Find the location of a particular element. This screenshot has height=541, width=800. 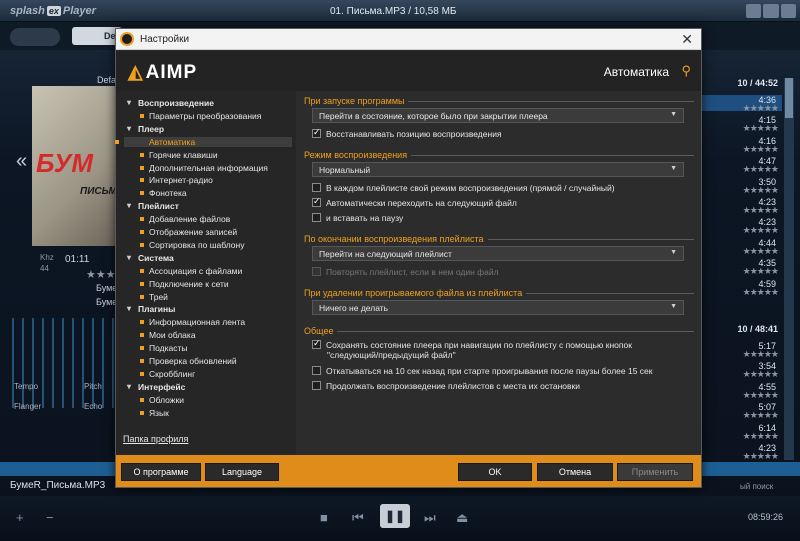

playlist-row: 5:07 ★★★★★ is located at coordinates (741, 411).